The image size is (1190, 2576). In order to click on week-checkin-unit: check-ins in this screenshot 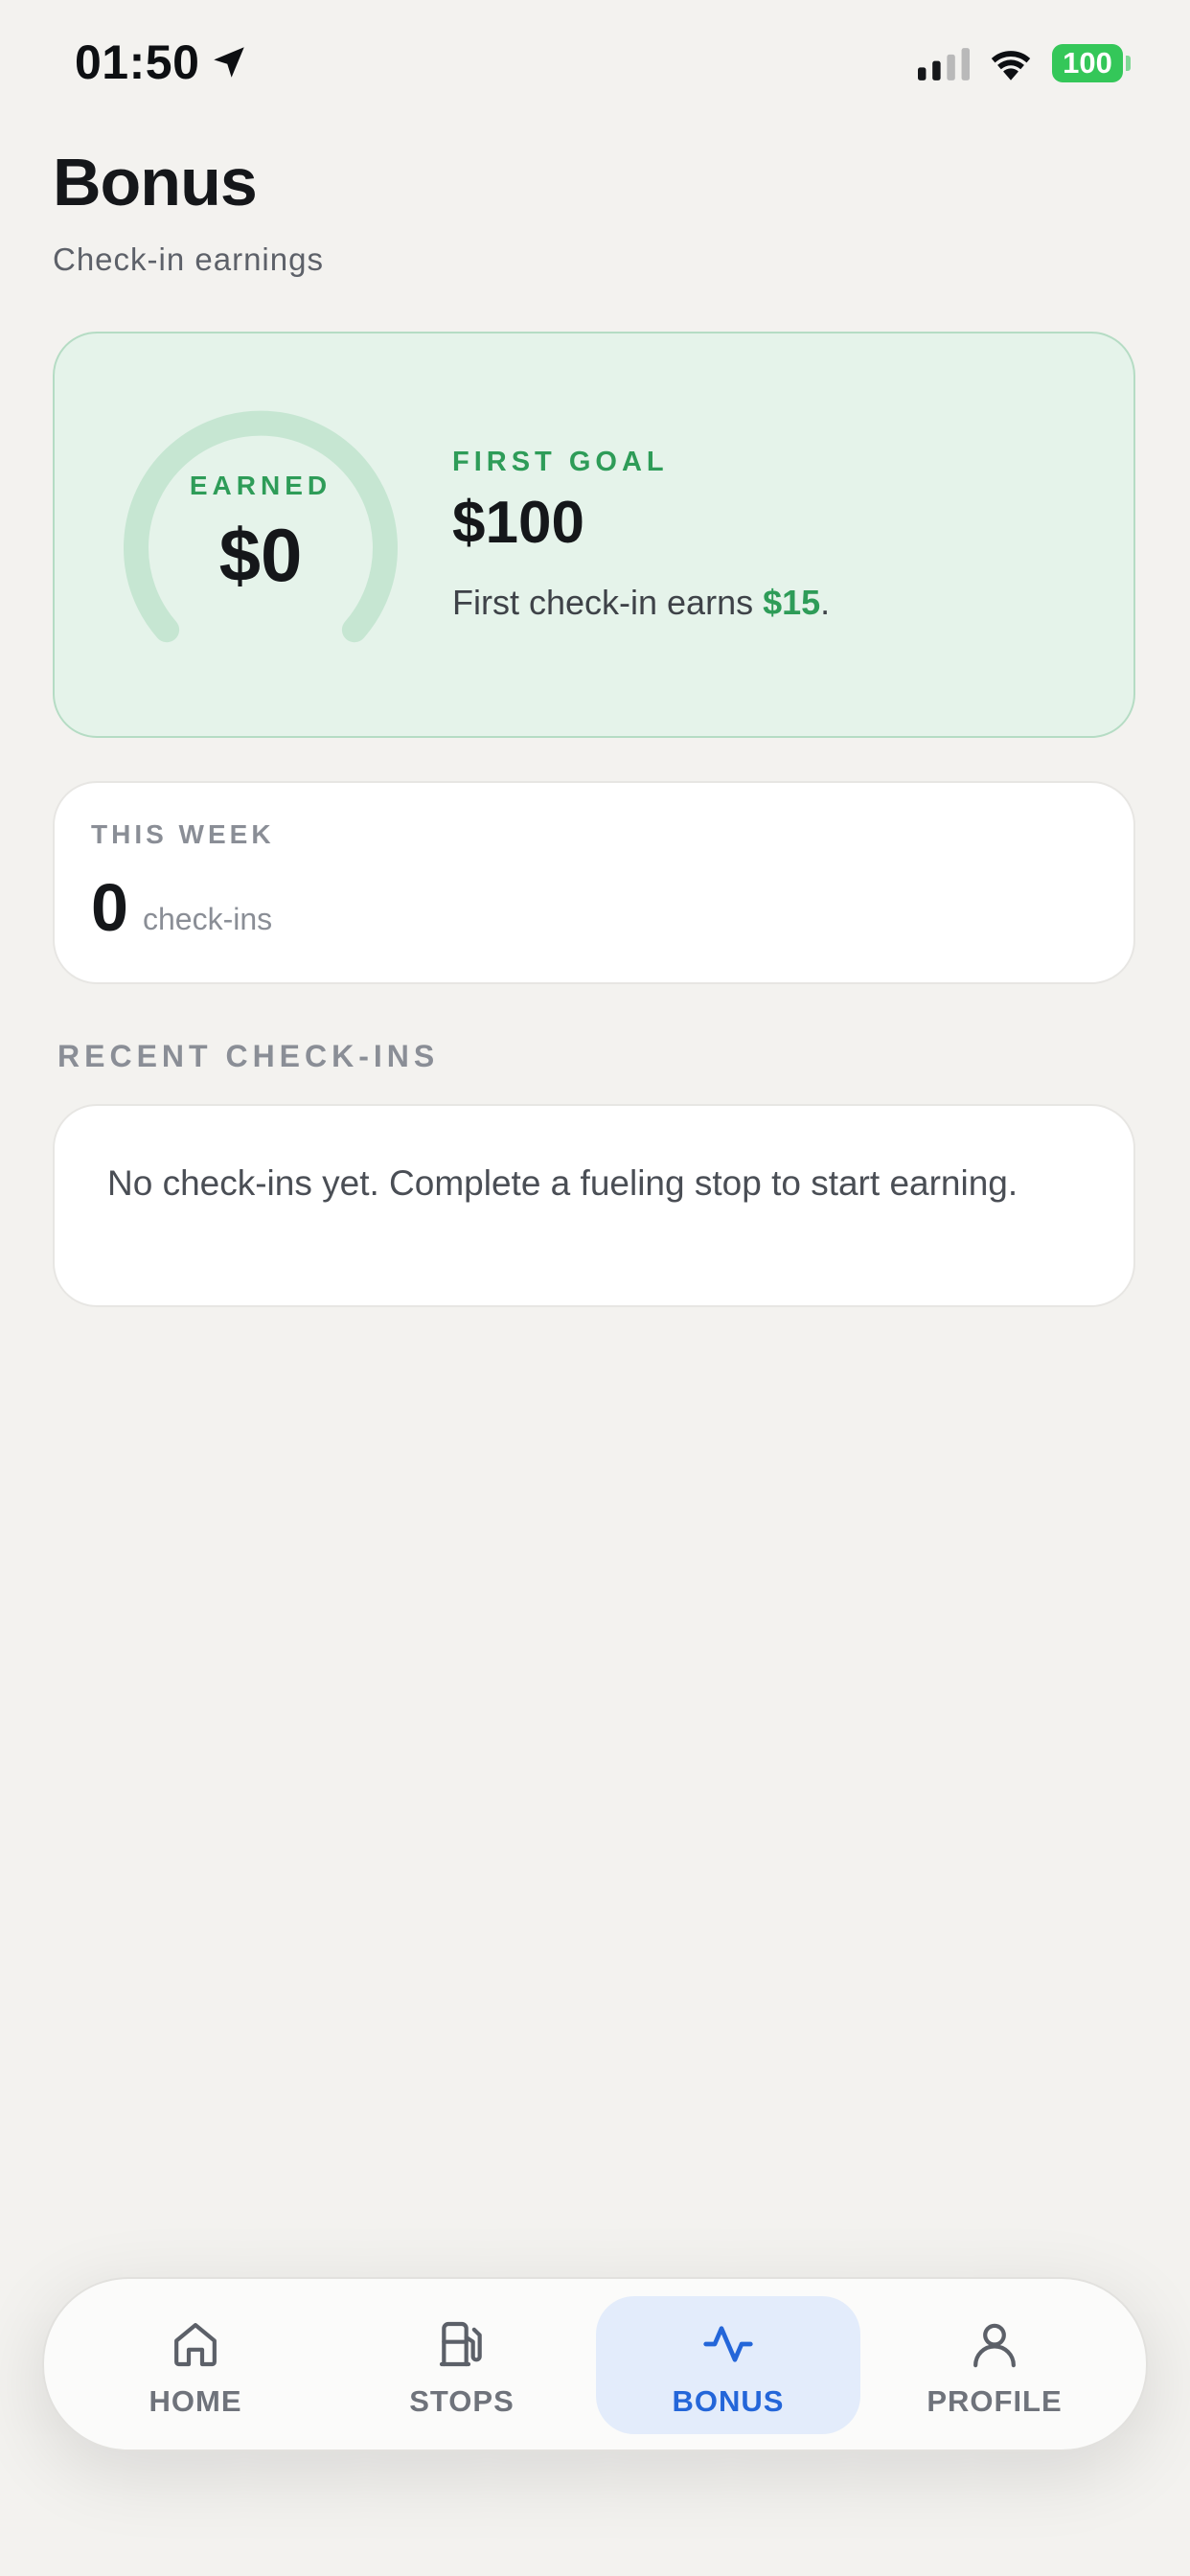, I will do `click(208, 919)`.